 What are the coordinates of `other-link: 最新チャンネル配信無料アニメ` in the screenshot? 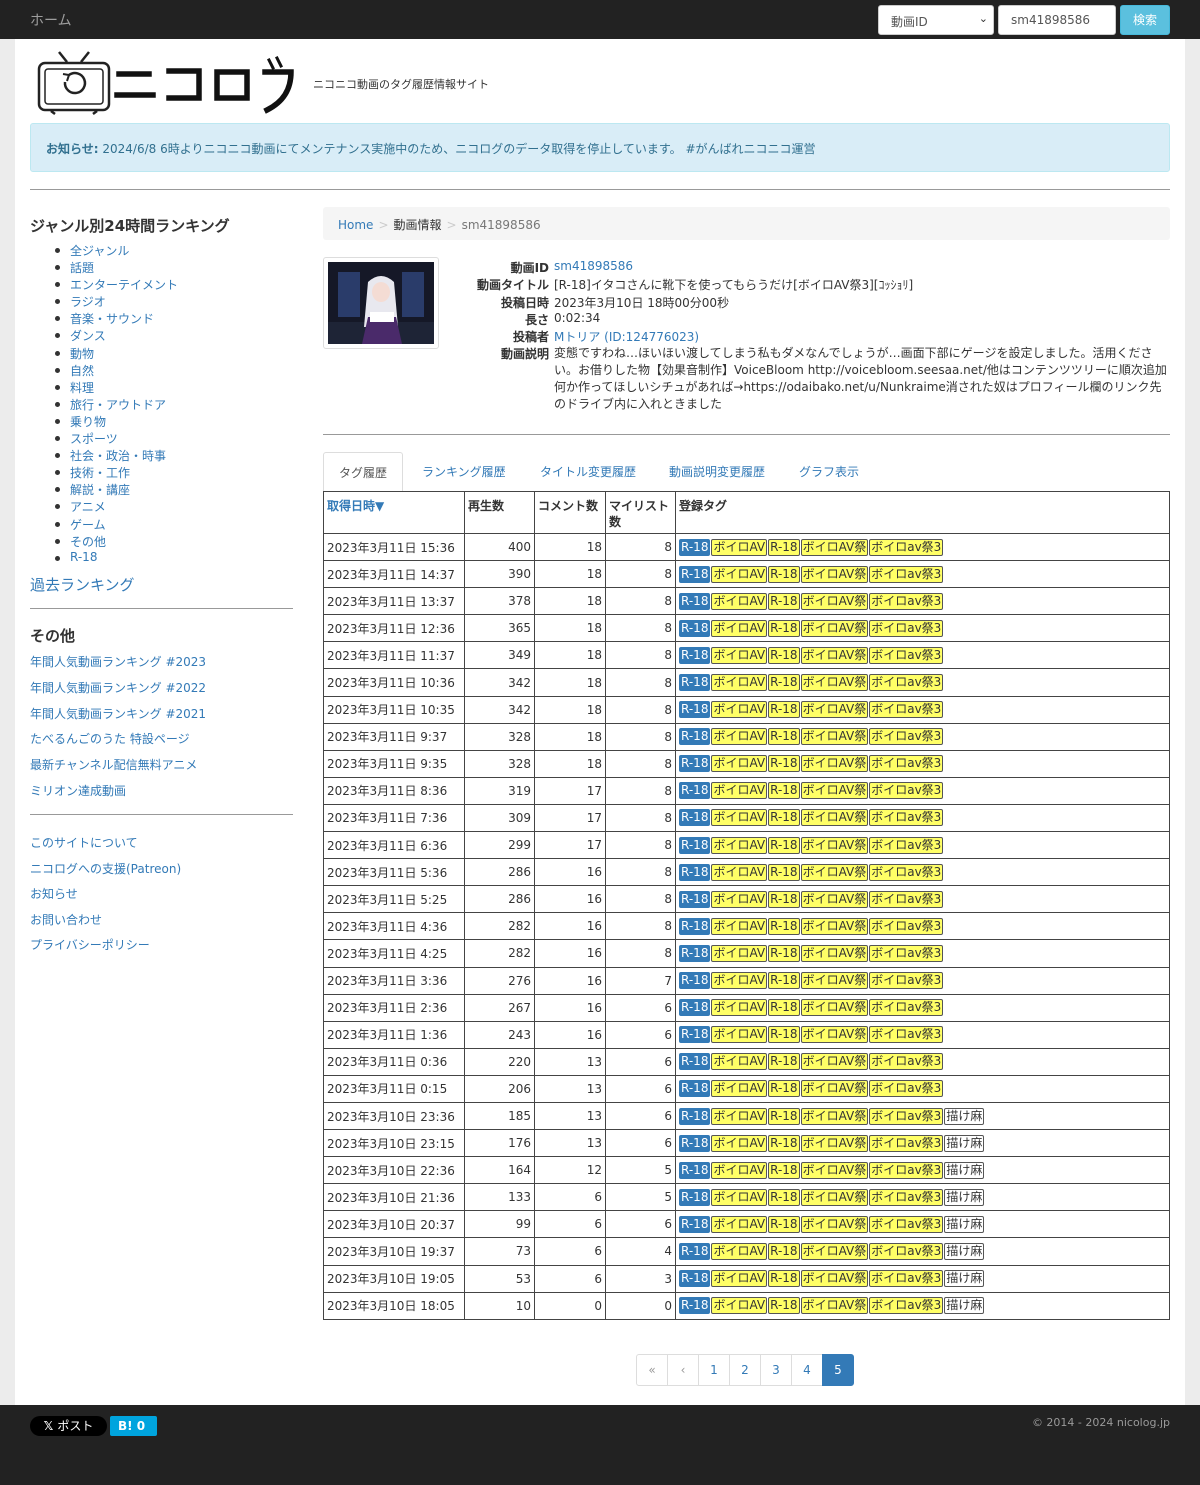 It's located at (113, 764).